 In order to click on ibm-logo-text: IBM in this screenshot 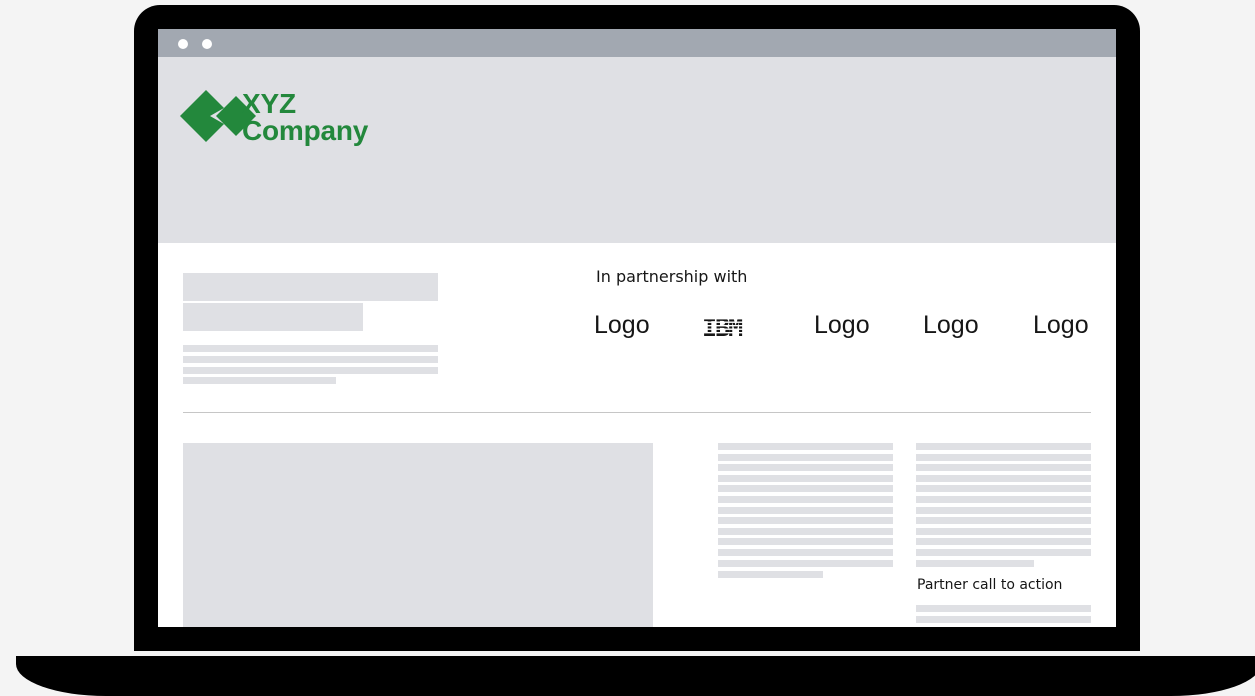, I will do `click(722, 327)`.